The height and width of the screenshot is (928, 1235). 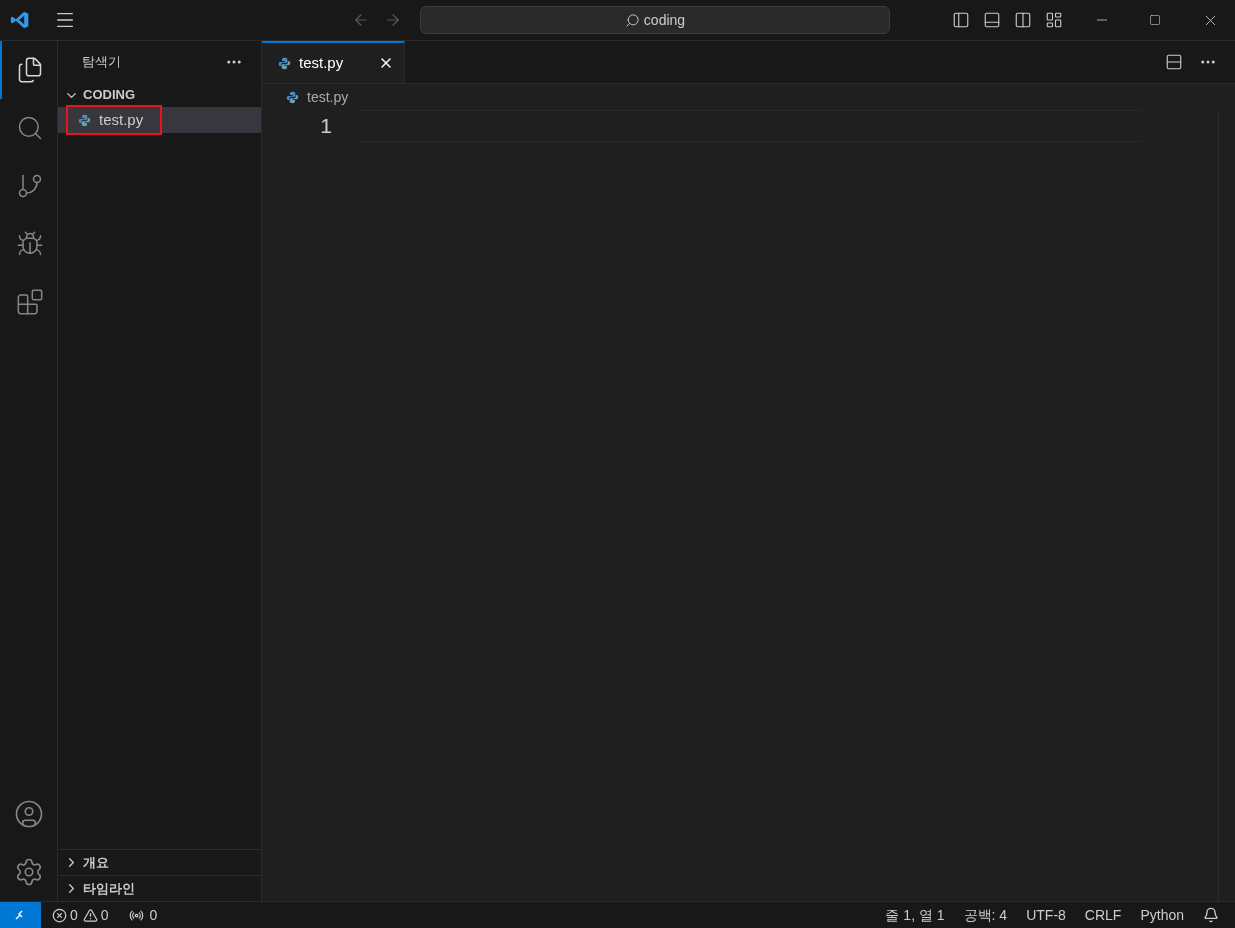 What do you see at coordinates (985, 915) in the screenshot?
I see `status-item: 공백: 4` at bounding box center [985, 915].